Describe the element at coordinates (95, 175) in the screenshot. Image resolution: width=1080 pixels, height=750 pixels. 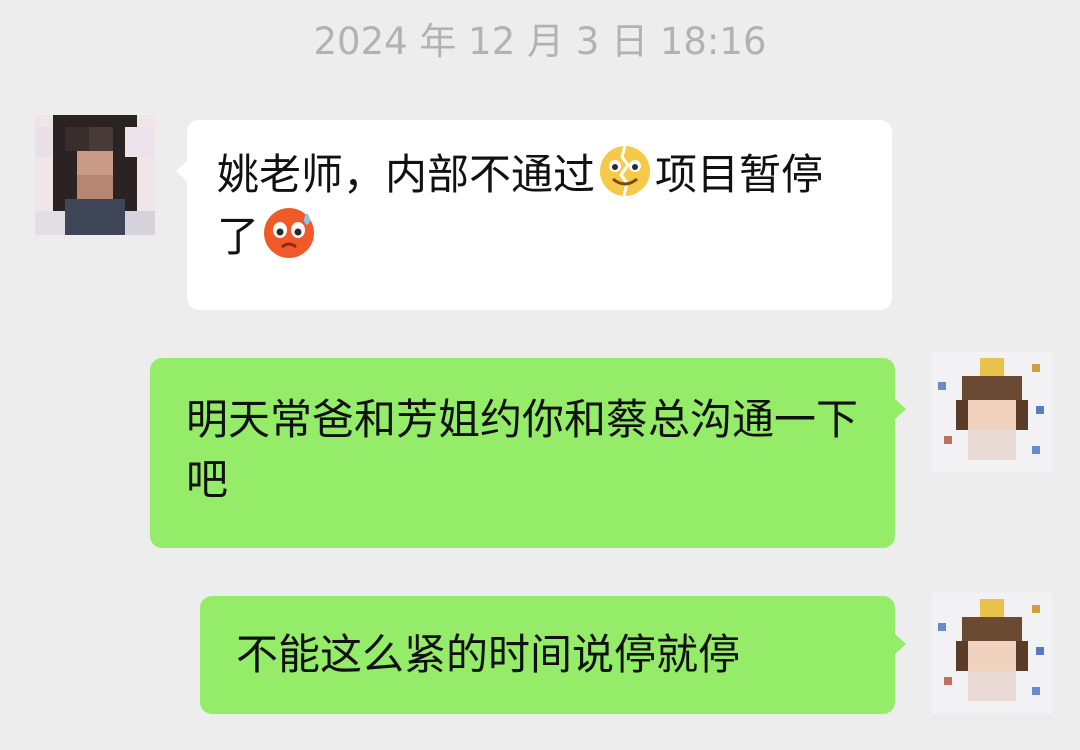
I see `contact-avatar` at that location.